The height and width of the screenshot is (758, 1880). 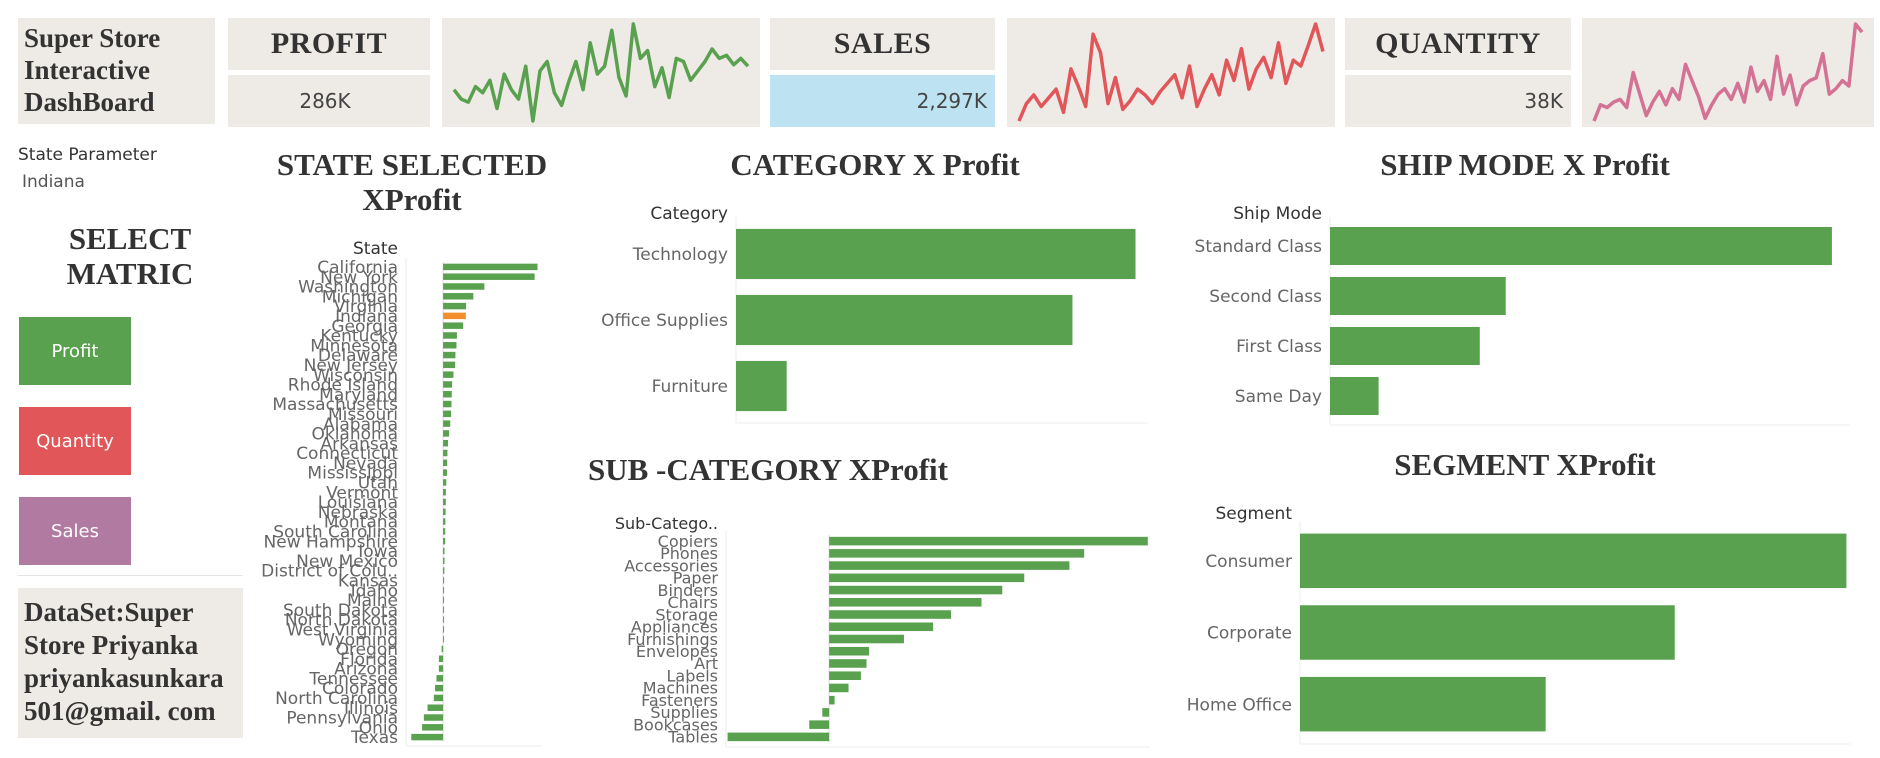 What do you see at coordinates (1254, 514) in the screenshot?
I see `y-axis-title: Segment` at bounding box center [1254, 514].